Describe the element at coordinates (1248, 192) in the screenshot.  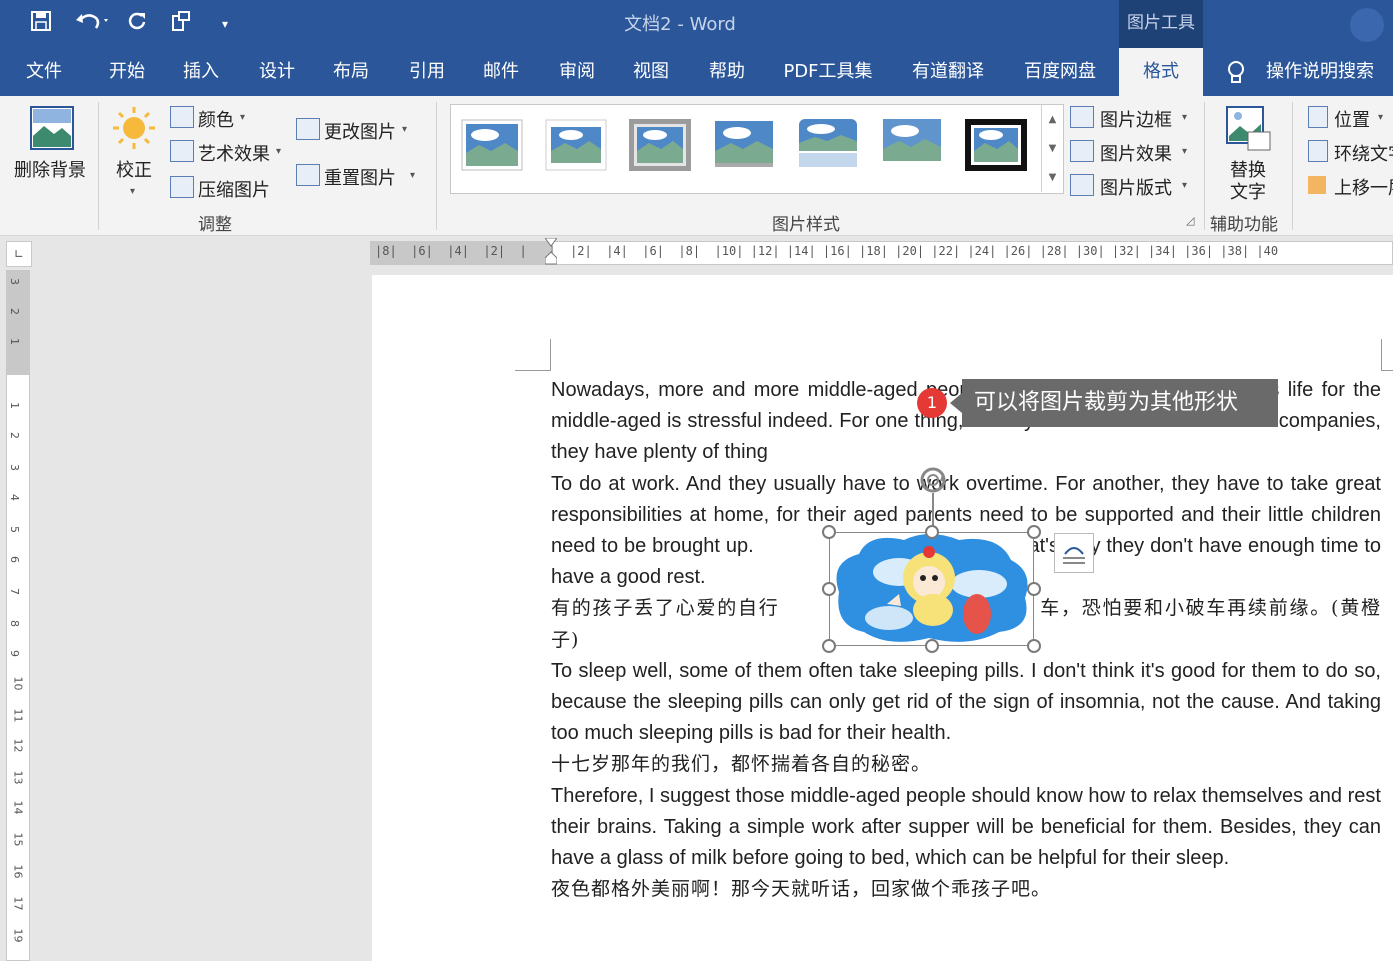
I see `alt-text-label-line2: 文字` at that location.